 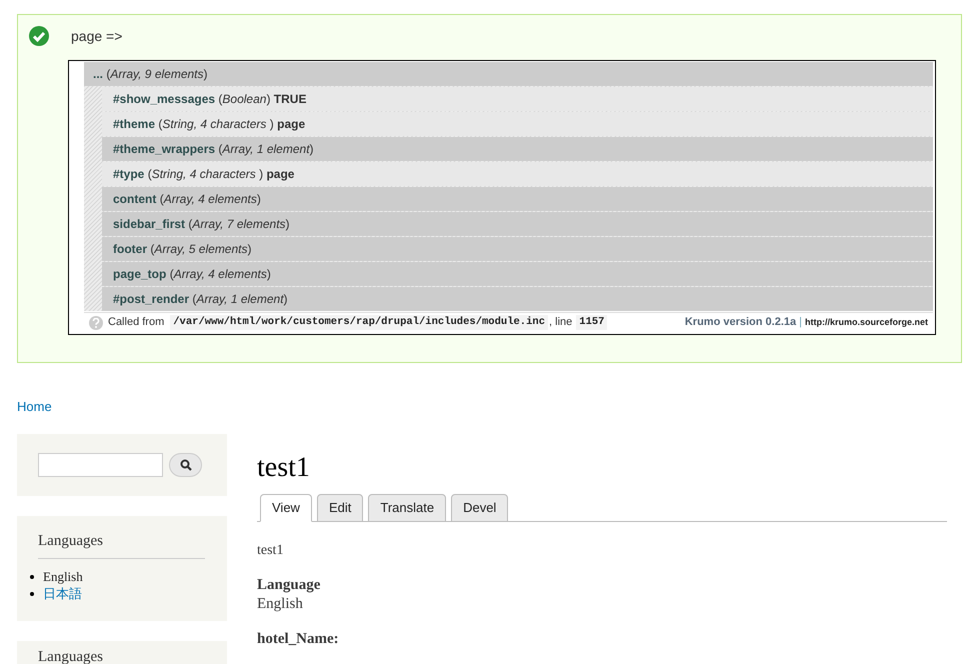 I want to click on dump-row: sidebar_first (Array, 7 elements), so click(x=517, y=224).